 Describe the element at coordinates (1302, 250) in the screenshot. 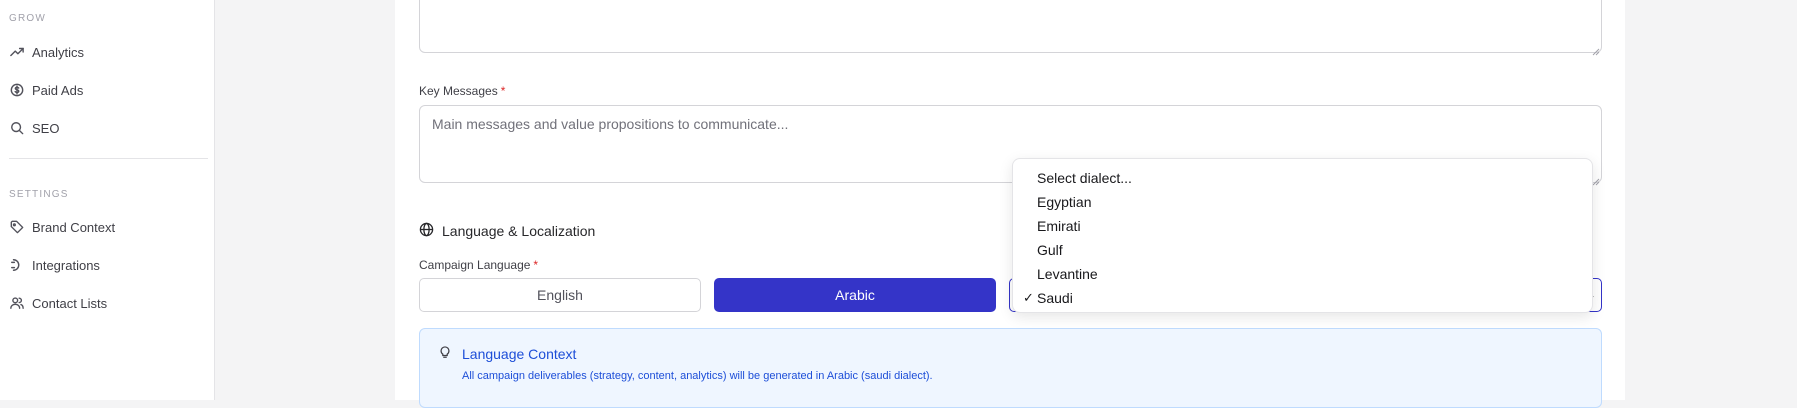

I see `dialect-option-gulf: Gulf` at that location.